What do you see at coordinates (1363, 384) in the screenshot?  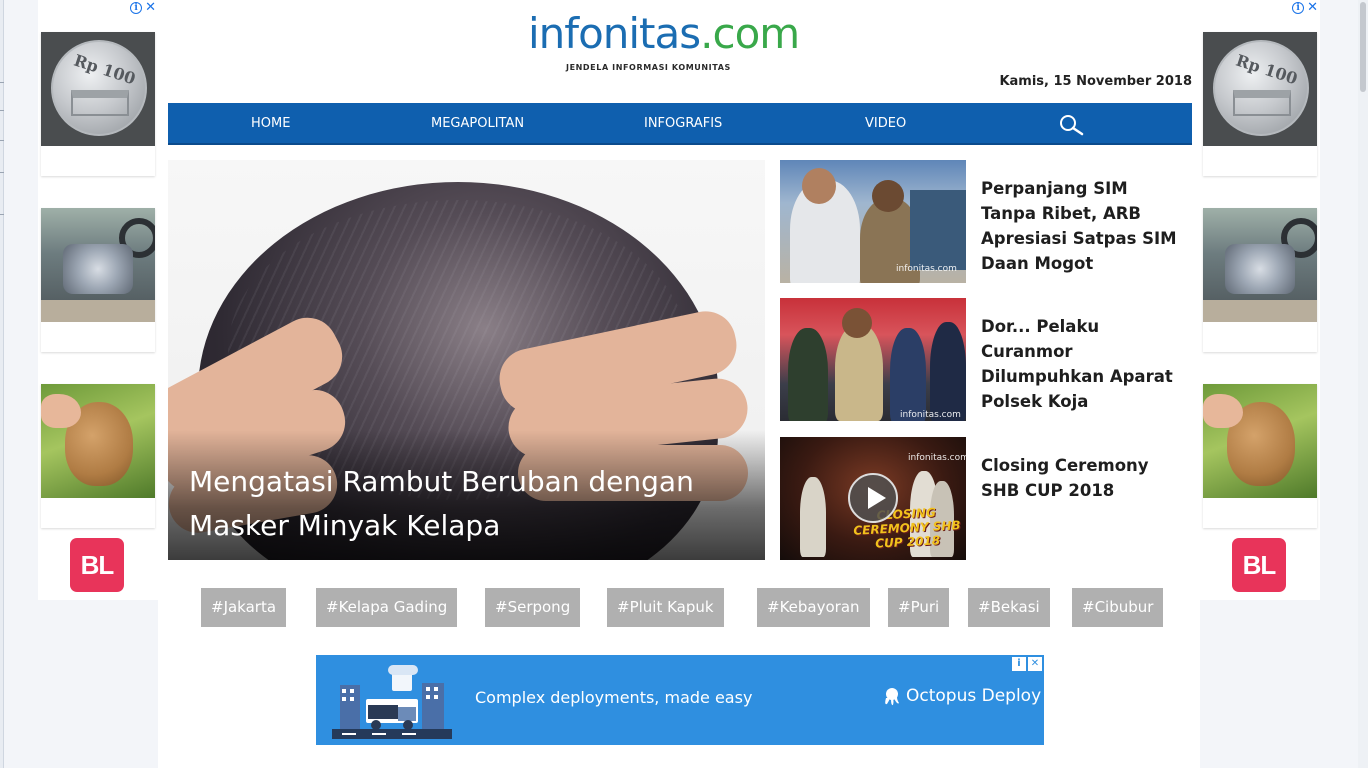 I see `page-scrollbar` at bounding box center [1363, 384].